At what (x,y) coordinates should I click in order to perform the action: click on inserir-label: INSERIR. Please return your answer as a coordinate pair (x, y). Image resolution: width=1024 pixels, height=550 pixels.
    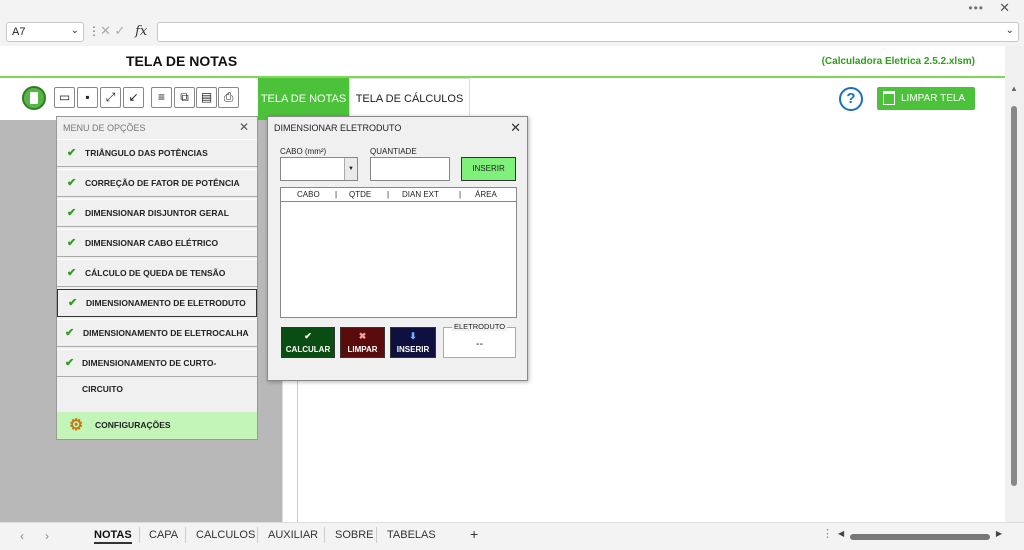
    Looking at the image, I should click on (413, 349).